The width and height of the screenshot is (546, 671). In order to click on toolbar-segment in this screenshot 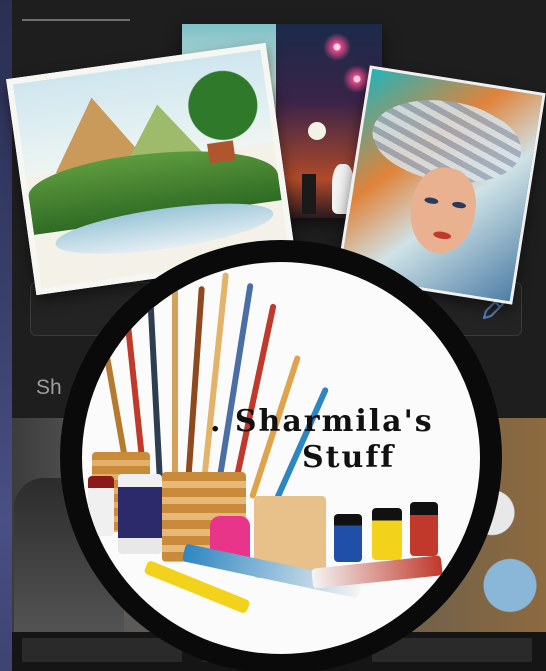, I will do `click(102, 650)`.